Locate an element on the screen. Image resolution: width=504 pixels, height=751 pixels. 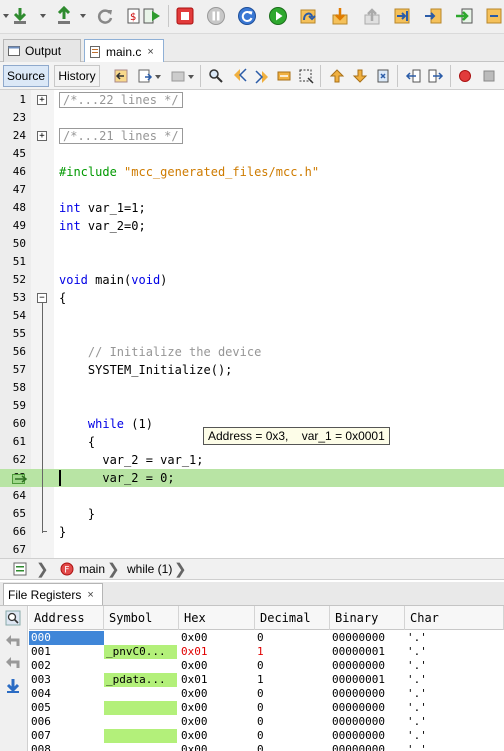
code-line: 52 void main(void) is located at coordinates (252, 280).